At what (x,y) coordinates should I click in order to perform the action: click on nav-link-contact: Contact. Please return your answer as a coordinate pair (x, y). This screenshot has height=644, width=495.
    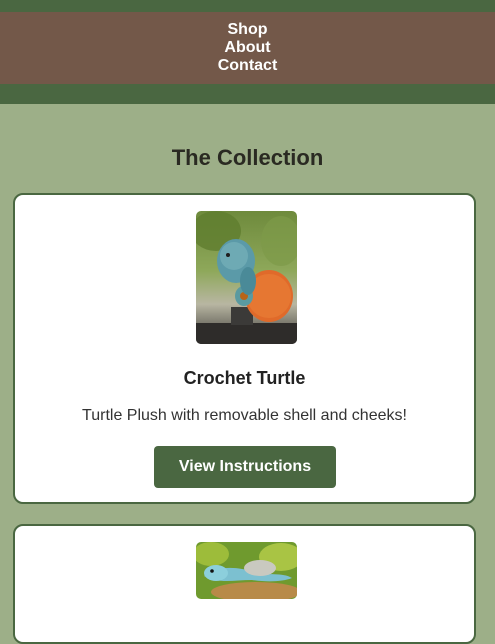
    Looking at the image, I should click on (248, 66).